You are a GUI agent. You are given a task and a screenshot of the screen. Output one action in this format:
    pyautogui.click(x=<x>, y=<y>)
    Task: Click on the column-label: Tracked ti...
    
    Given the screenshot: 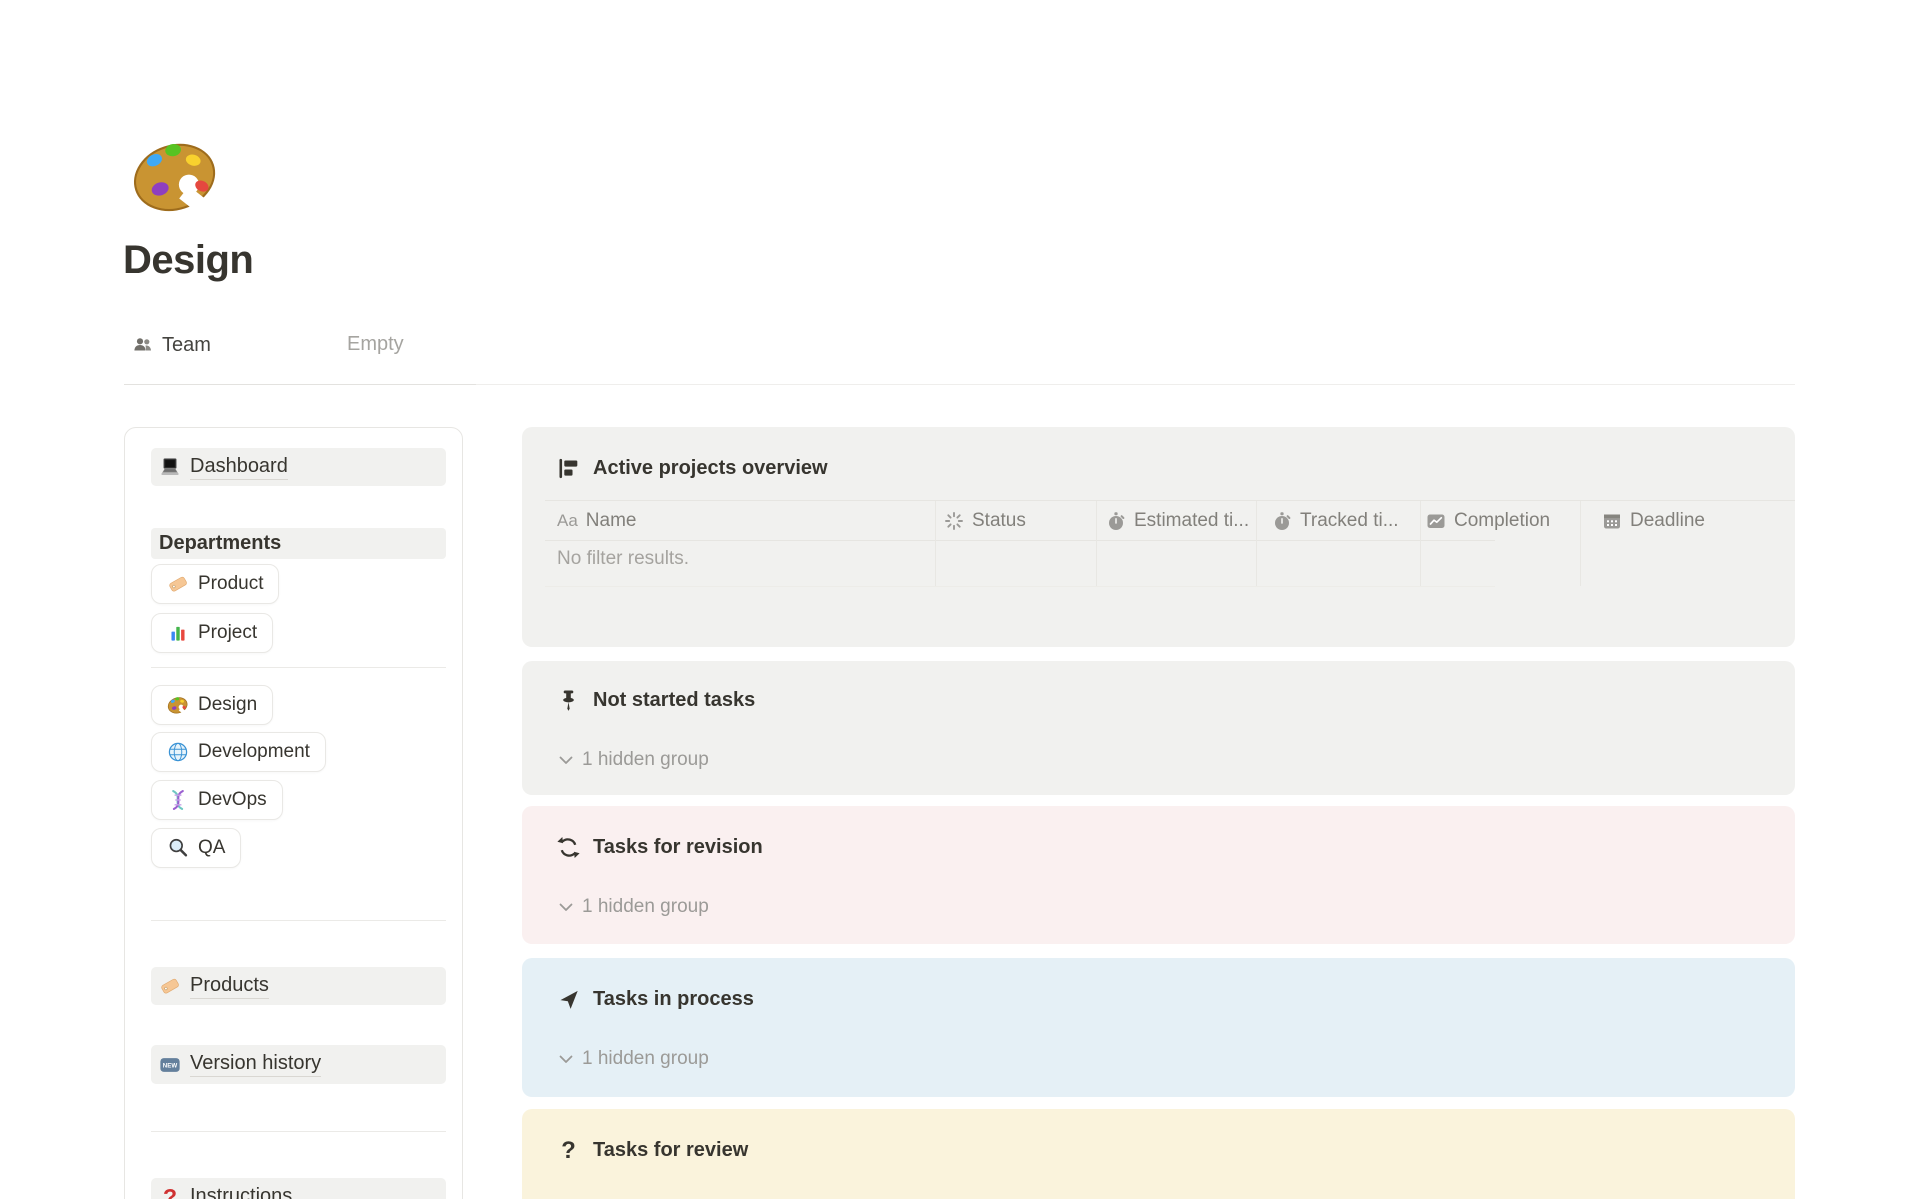 What is the action you would take?
    pyautogui.click(x=1349, y=520)
    